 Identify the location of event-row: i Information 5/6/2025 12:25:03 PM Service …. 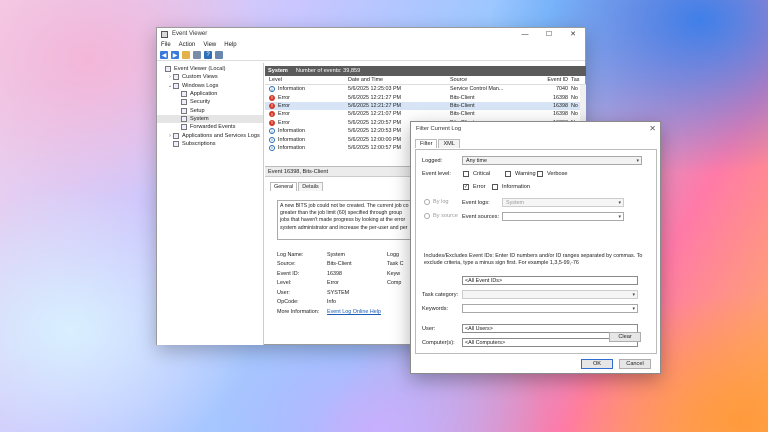
(425, 89).